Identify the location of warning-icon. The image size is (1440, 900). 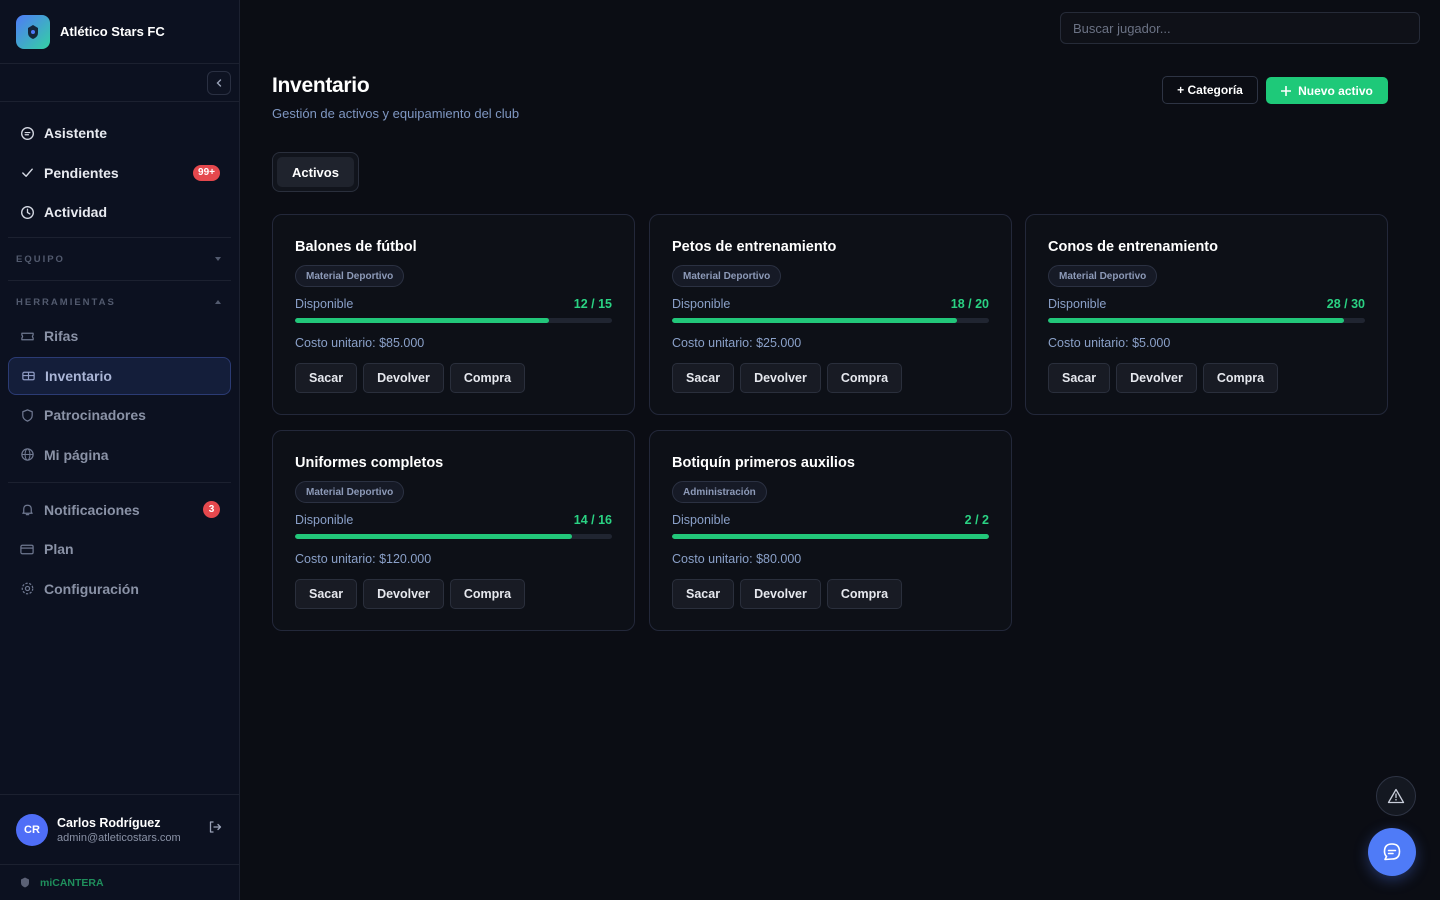
(1396, 796).